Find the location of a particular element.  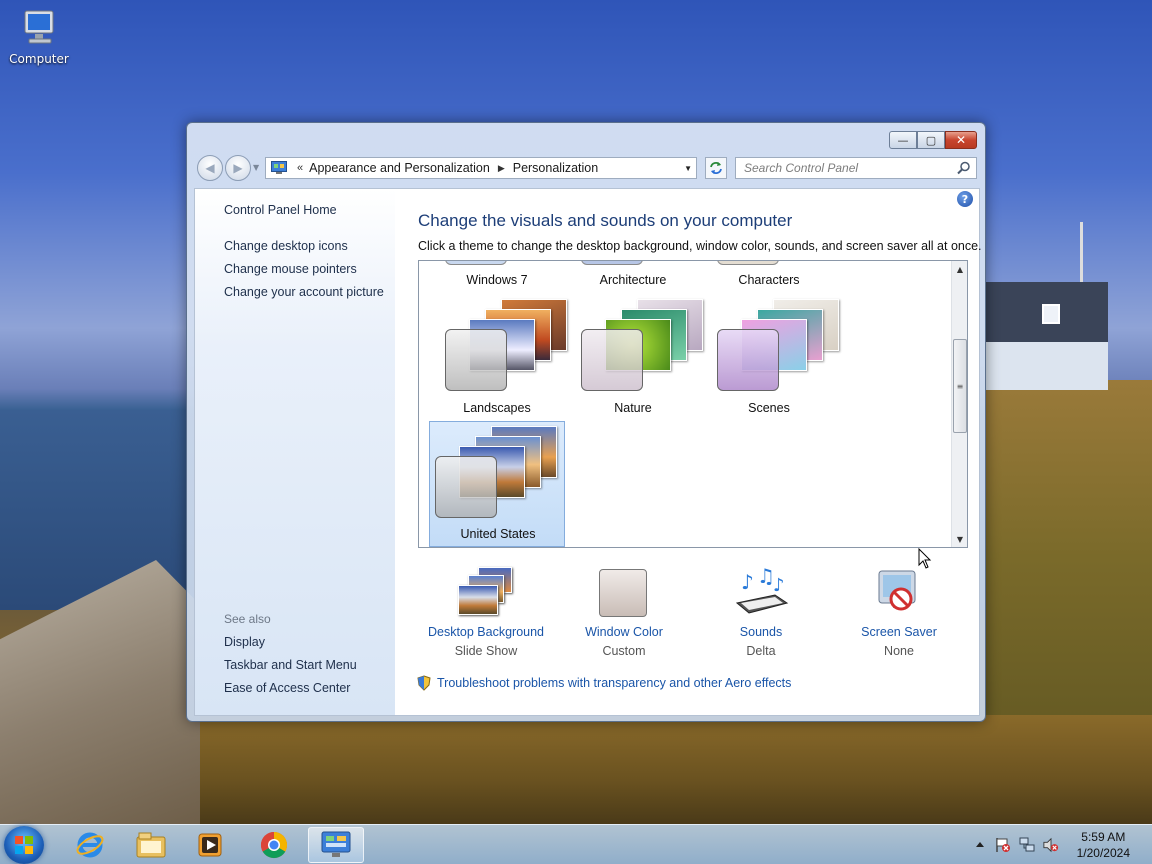

maximize-icon: ▢ is located at coordinates (931, 140).